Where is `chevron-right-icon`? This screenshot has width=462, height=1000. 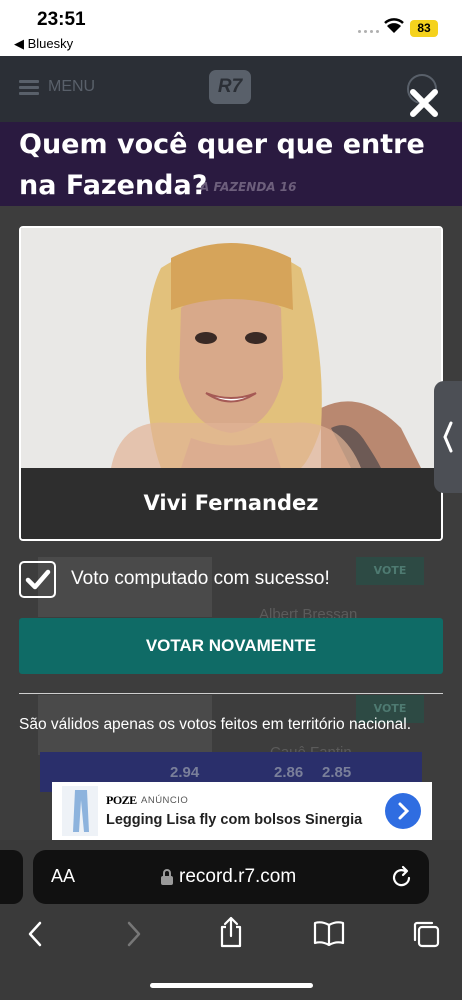
chevron-right-icon is located at coordinates (404, 811).